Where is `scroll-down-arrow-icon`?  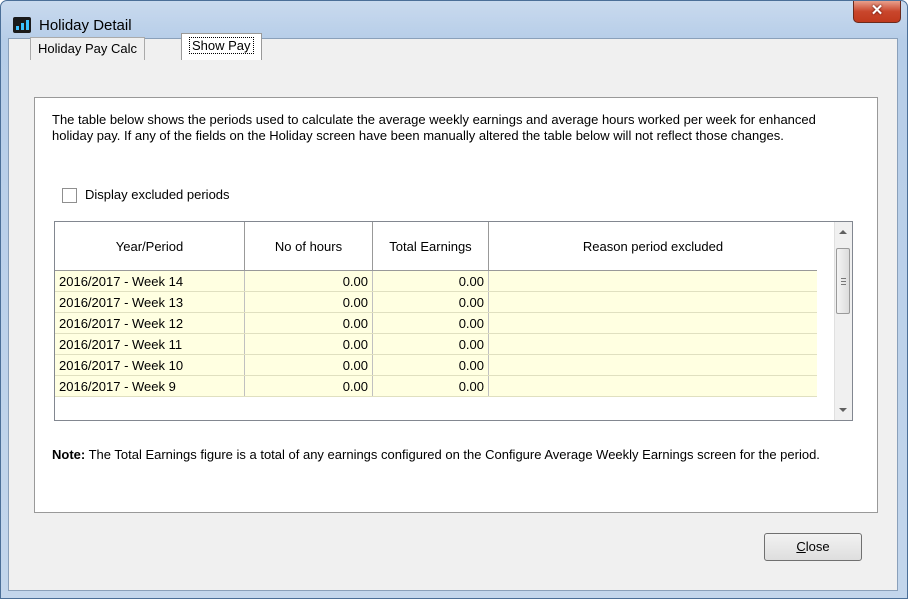
scroll-down-arrow-icon is located at coordinates (843, 410).